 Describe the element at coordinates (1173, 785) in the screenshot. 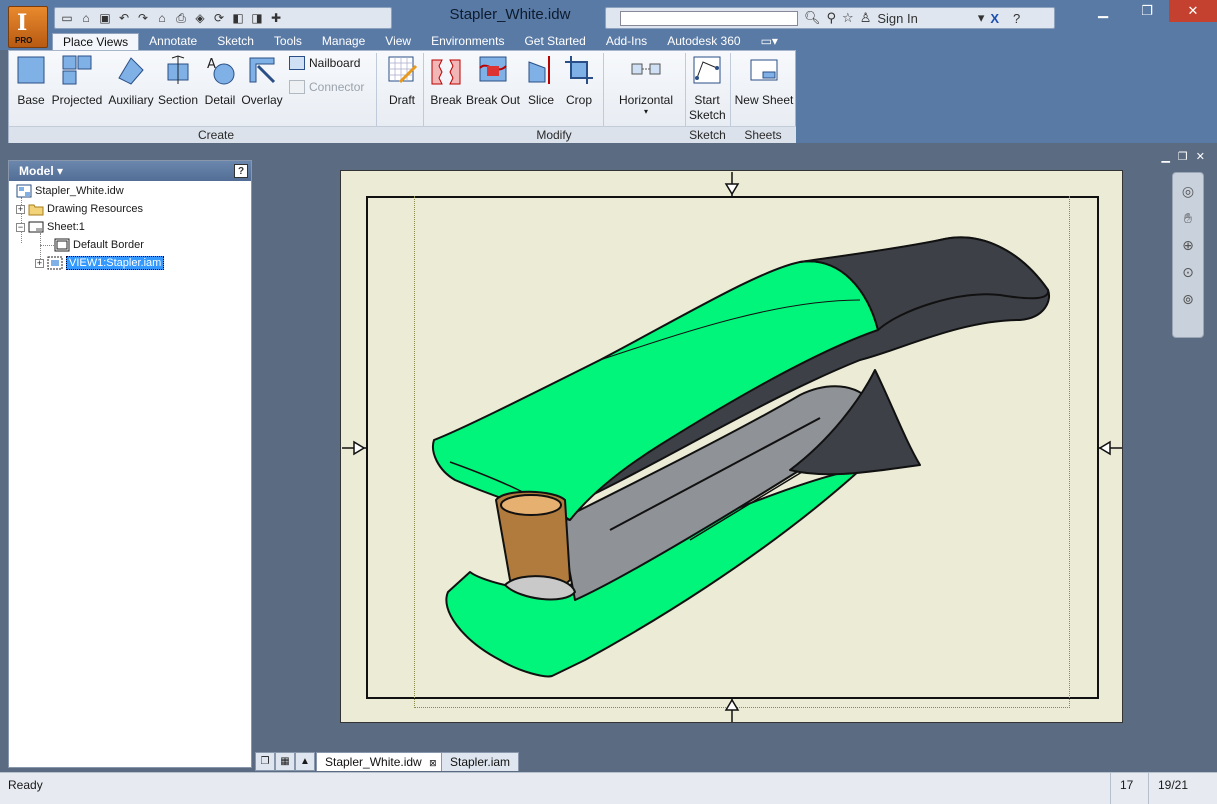

I see `status-value-2: 19/21` at that location.